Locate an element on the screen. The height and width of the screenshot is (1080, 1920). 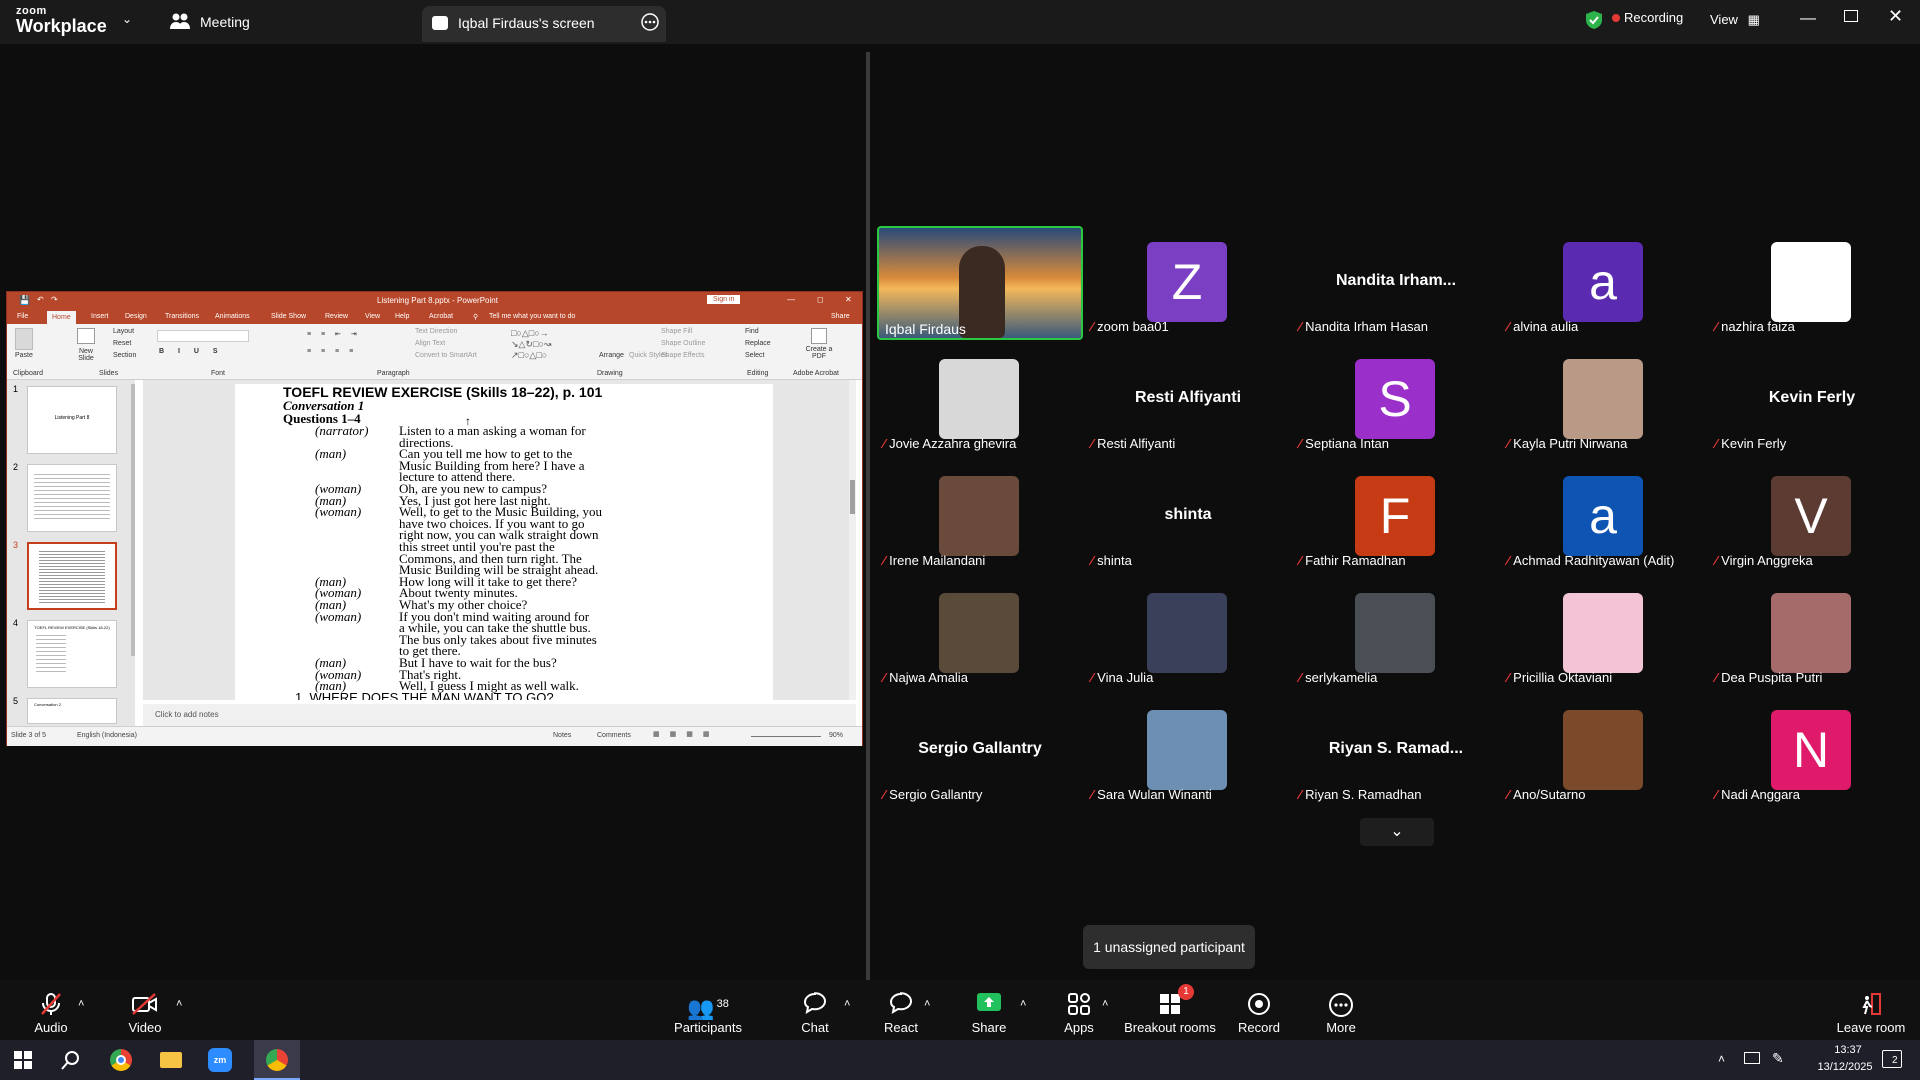
audio-options-caret-icon: ˄ is located at coordinates (81, 1004).